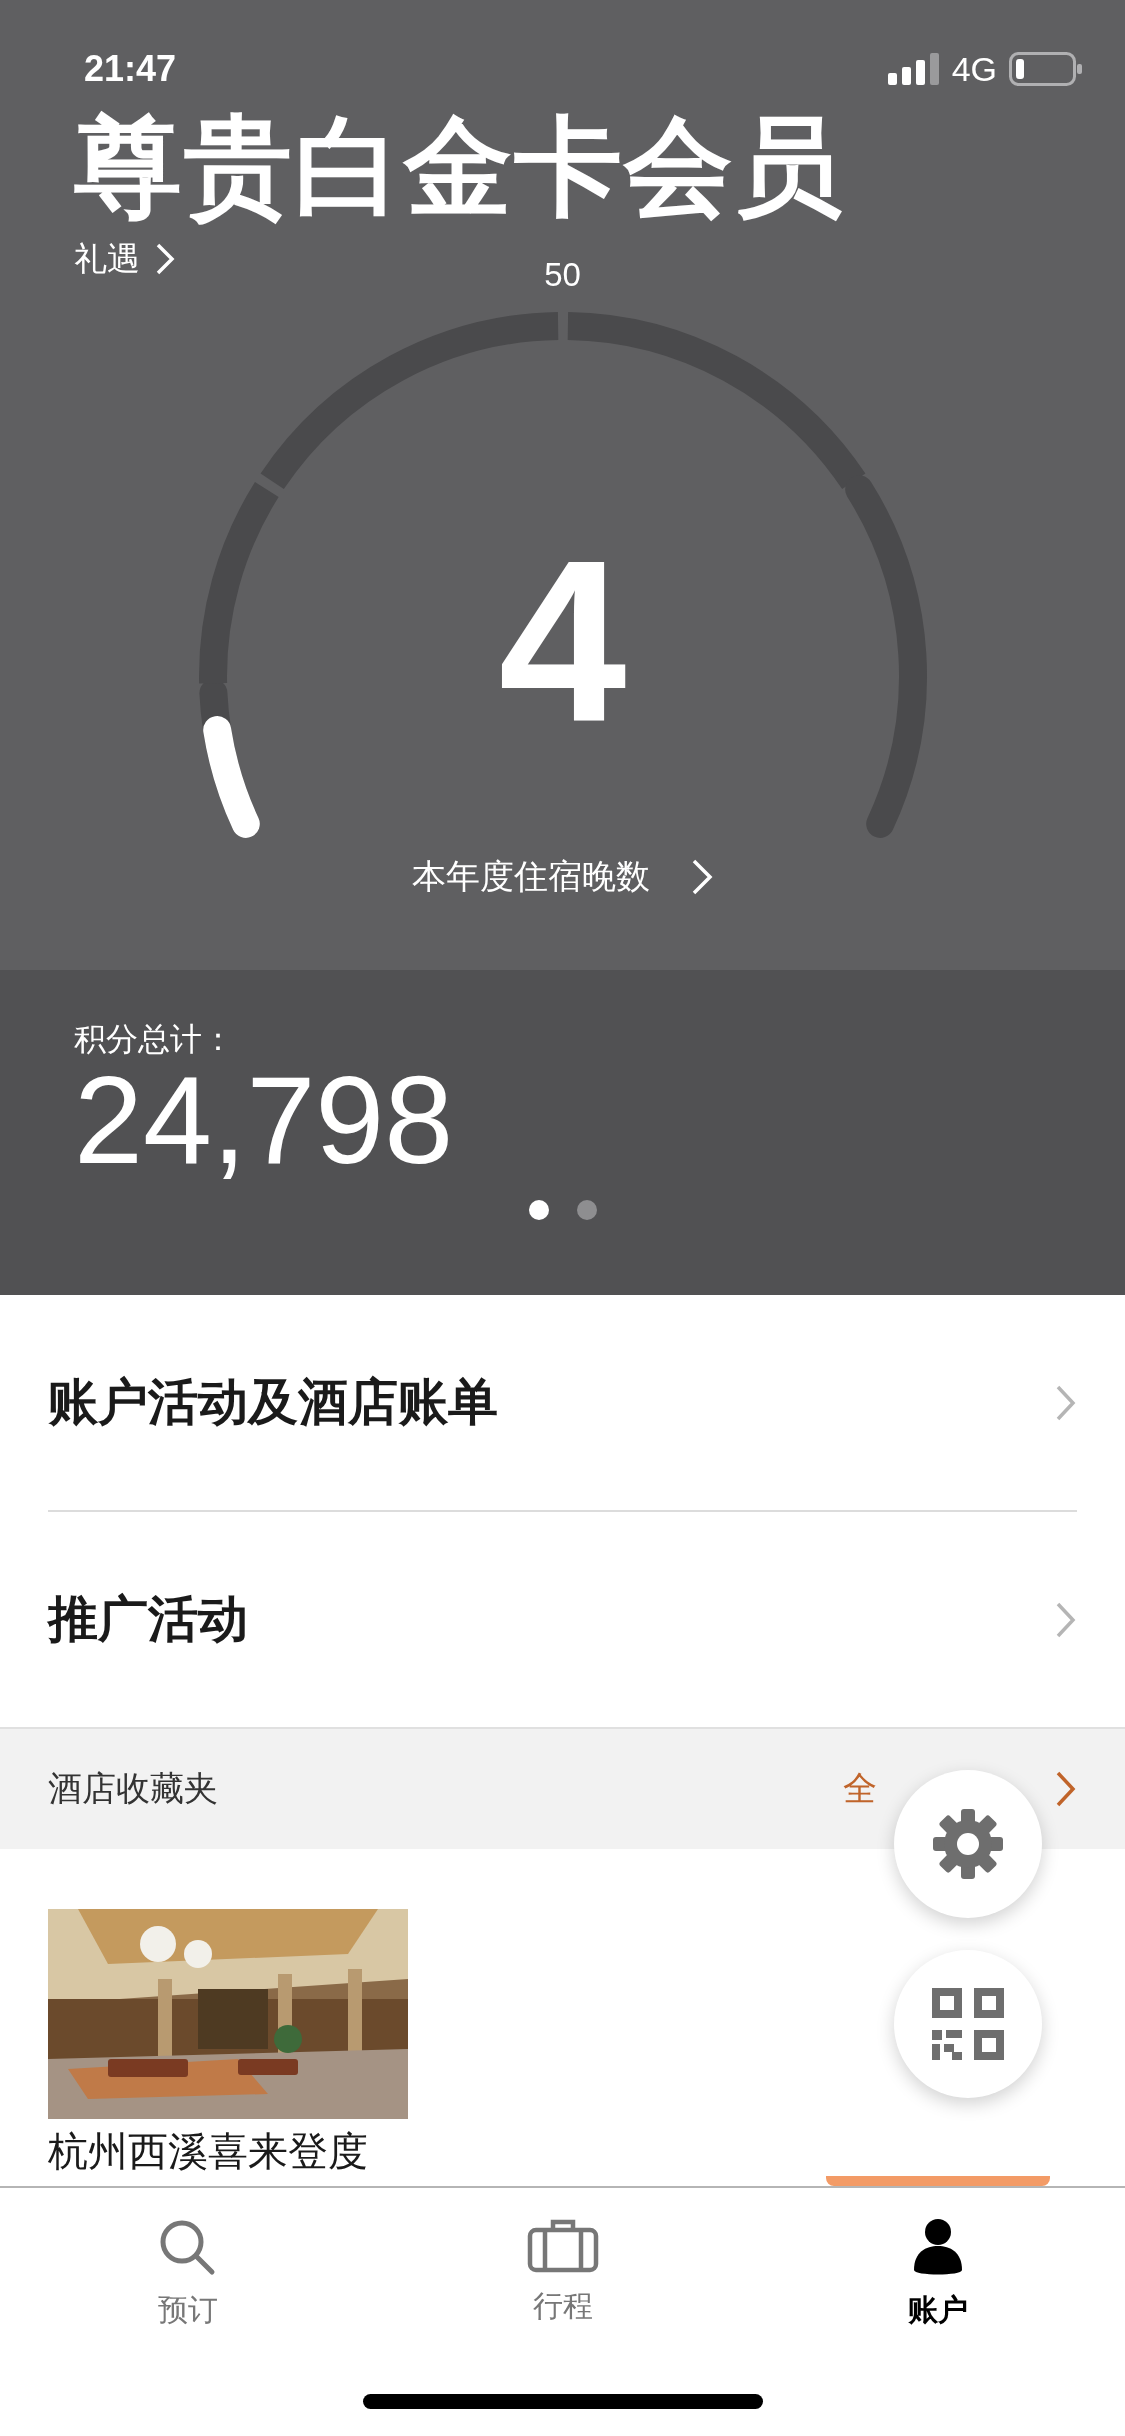 Image resolution: width=1125 pixels, height=2436 pixels. I want to click on hotel-name: 杭州西溪喜来登度, so click(228, 2151).